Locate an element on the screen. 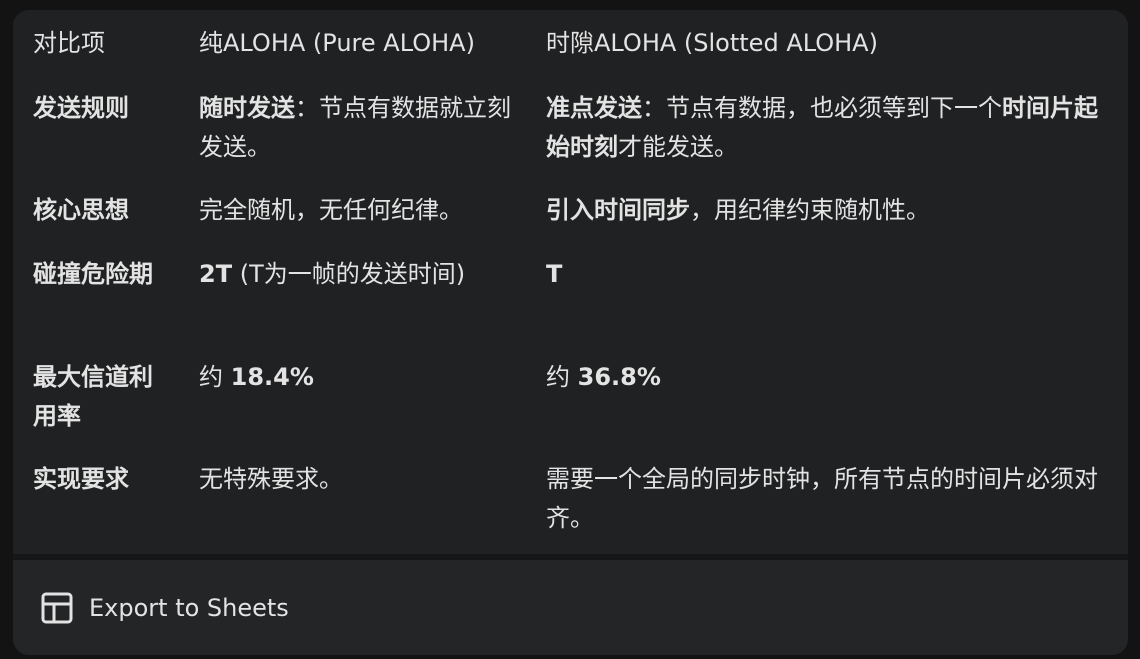 This screenshot has width=1140, height=659. text: ，用纪律约束随机性。 is located at coordinates (810, 210).